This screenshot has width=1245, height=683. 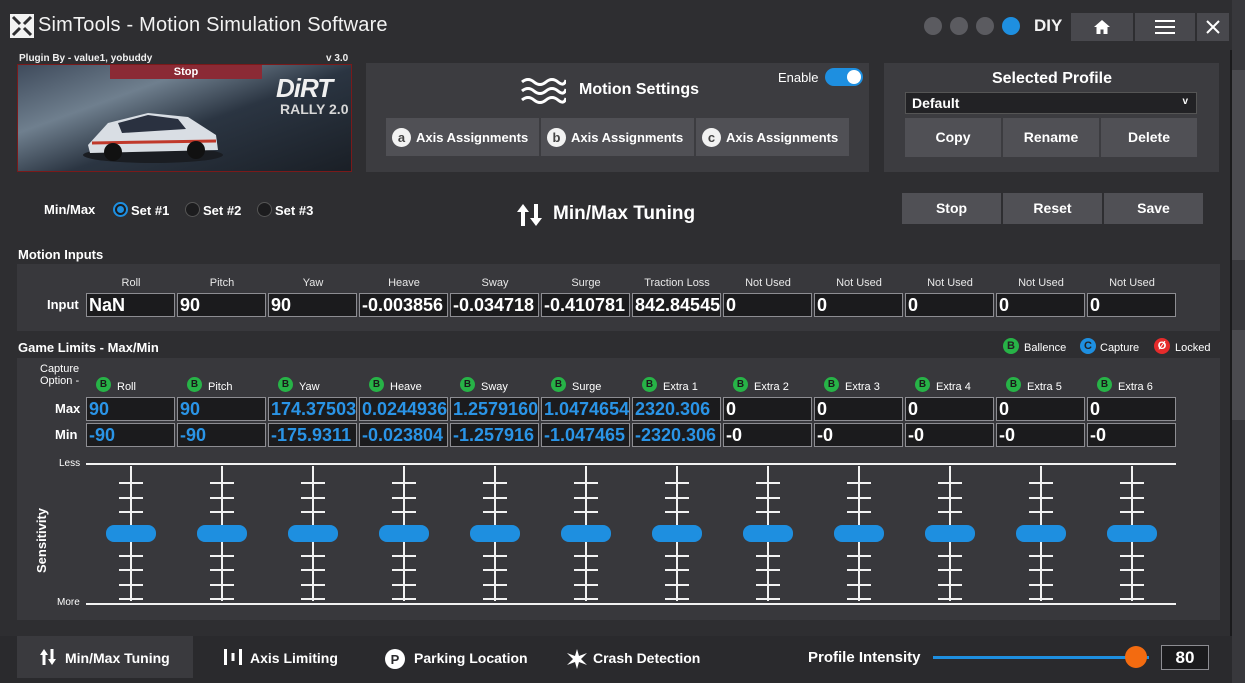 What do you see at coordinates (1213, 27) in the screenshot?
I see `close-button` at bounding box center [1213, 27].